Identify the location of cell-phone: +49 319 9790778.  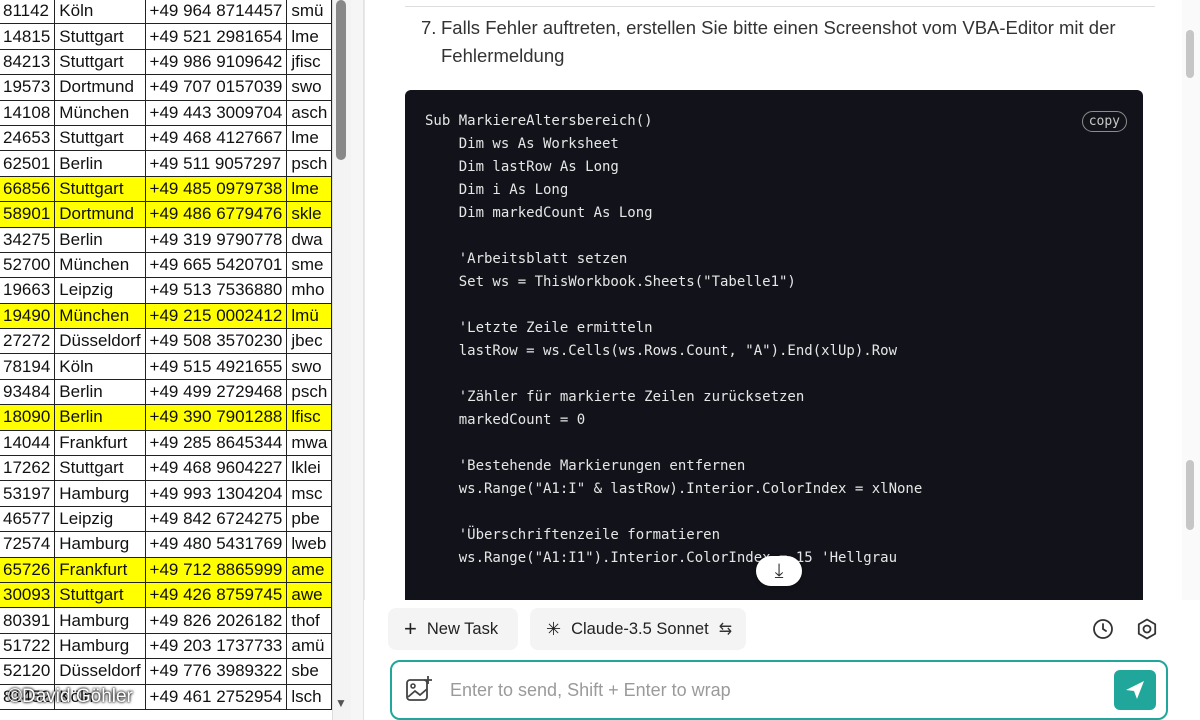
(216, 239).